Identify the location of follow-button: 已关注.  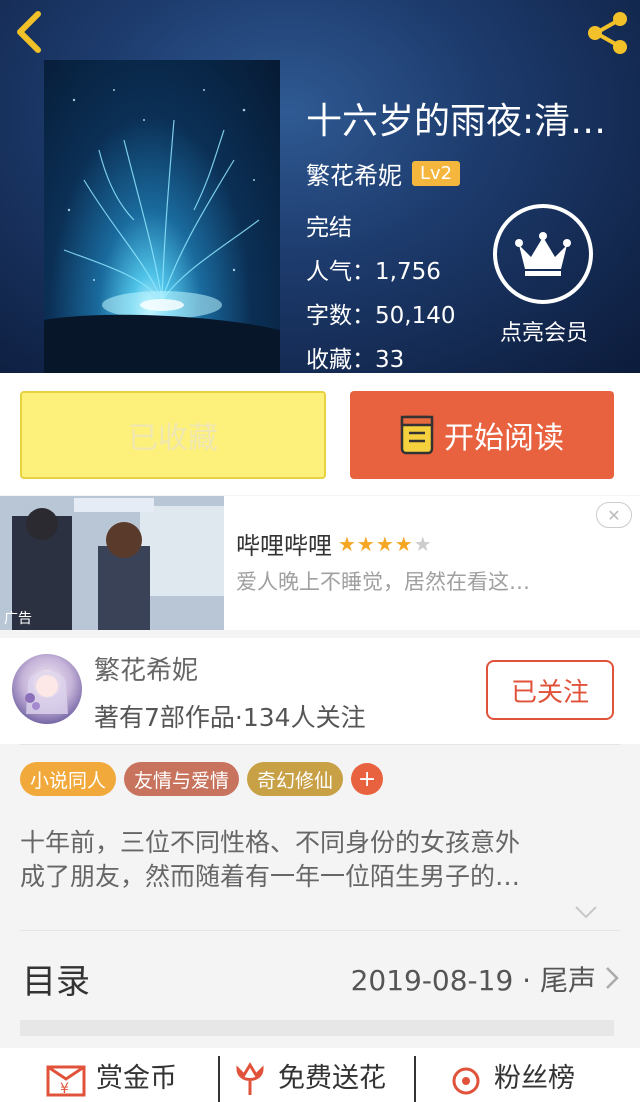
(550, 690).